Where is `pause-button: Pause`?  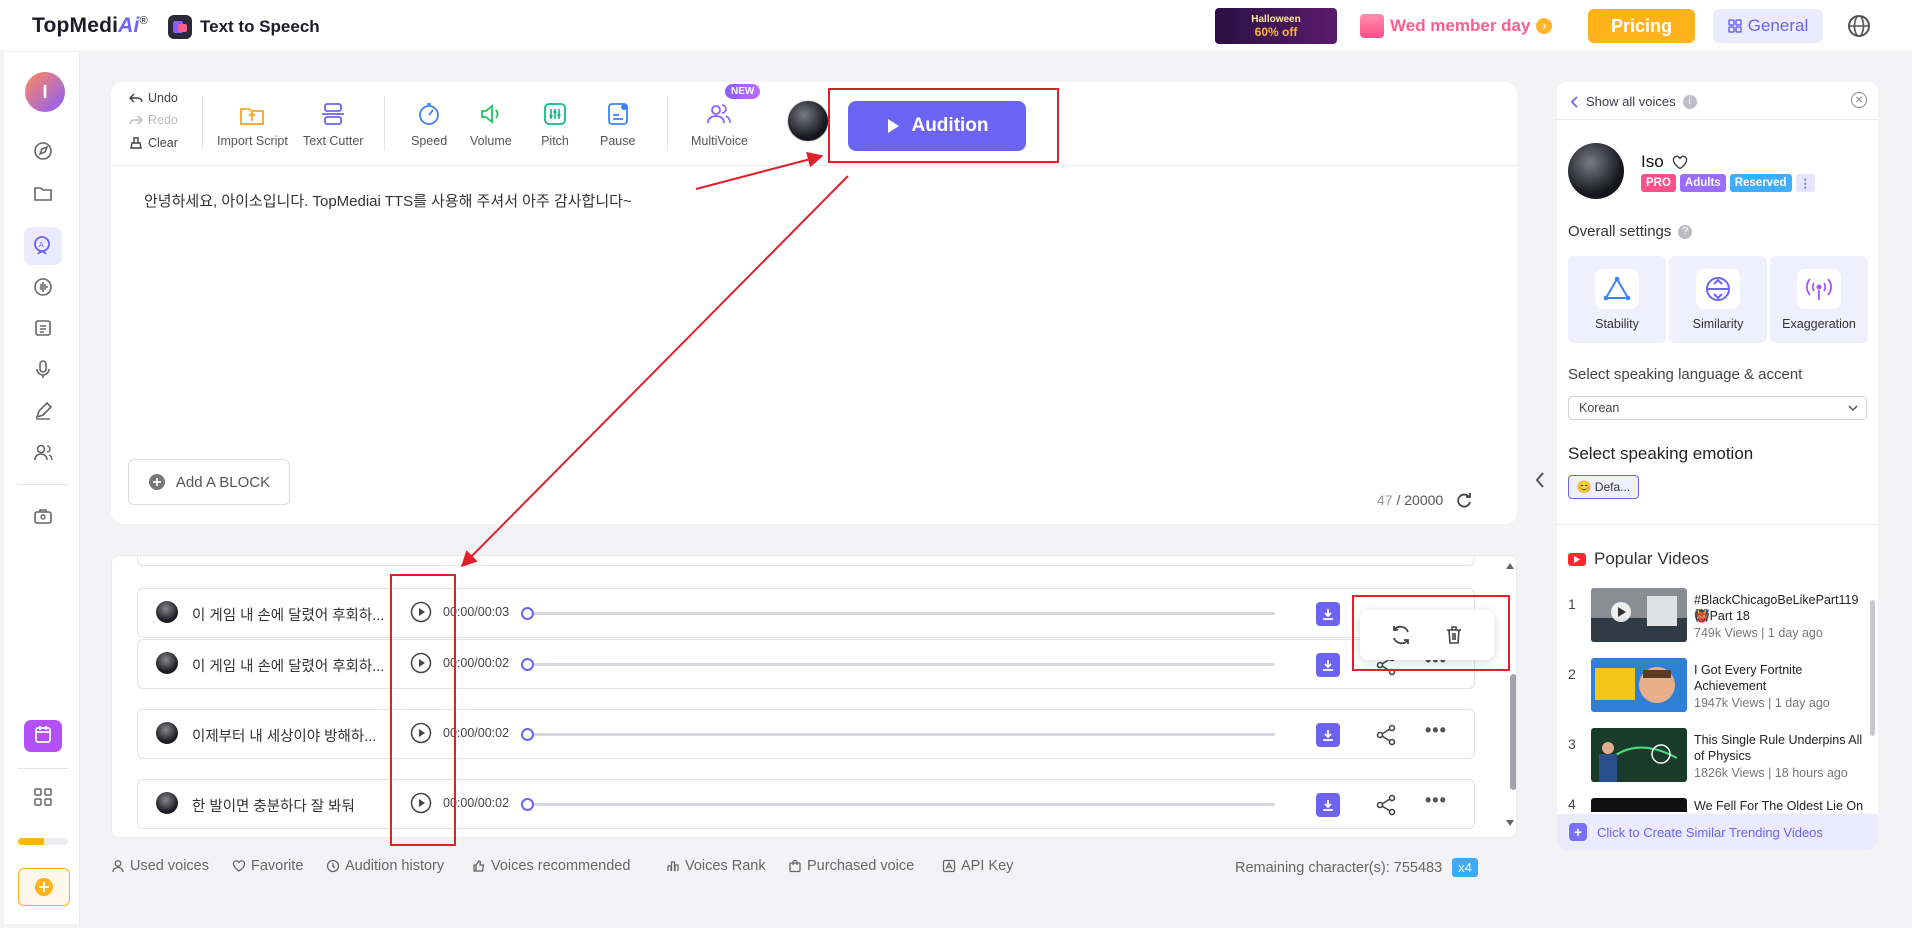
pause-button: Pause is located at coordinates (617, 124).